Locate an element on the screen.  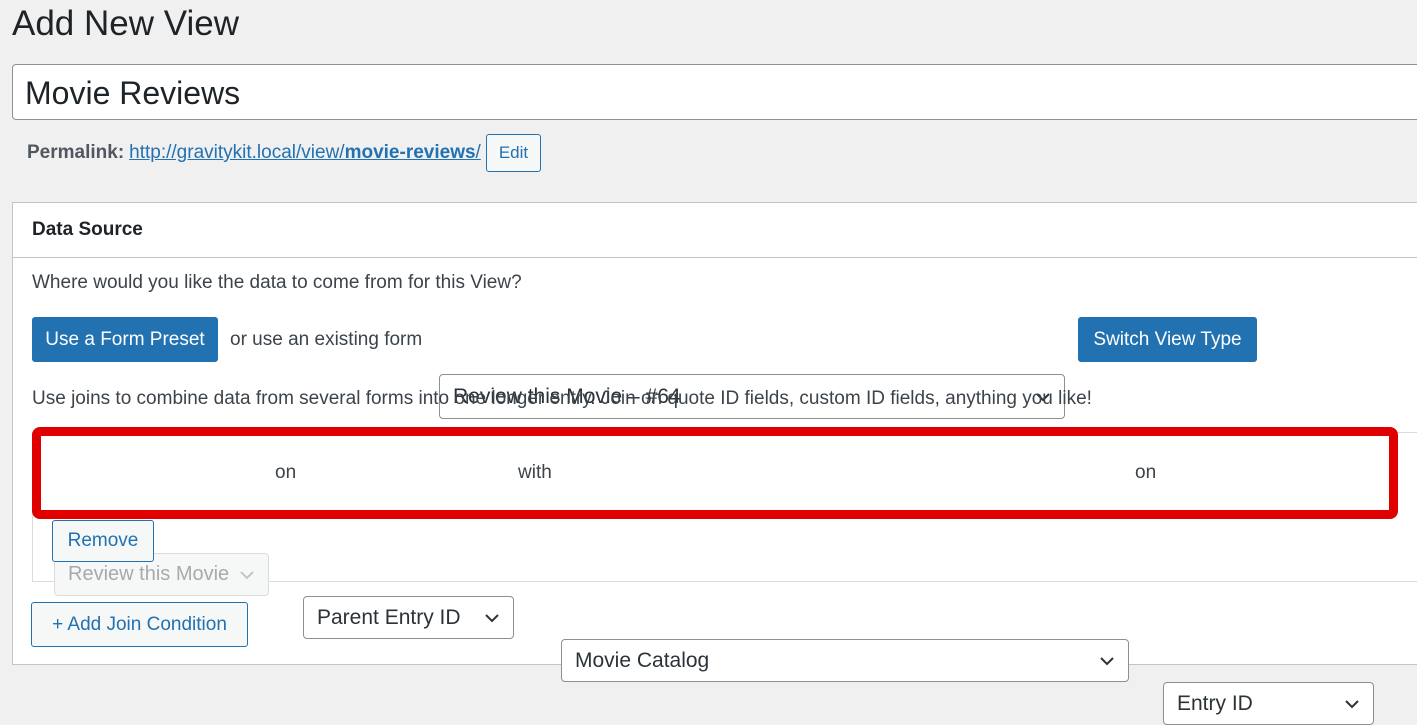
permalink-edit-button: Edit is located at coordinates (513, 153).